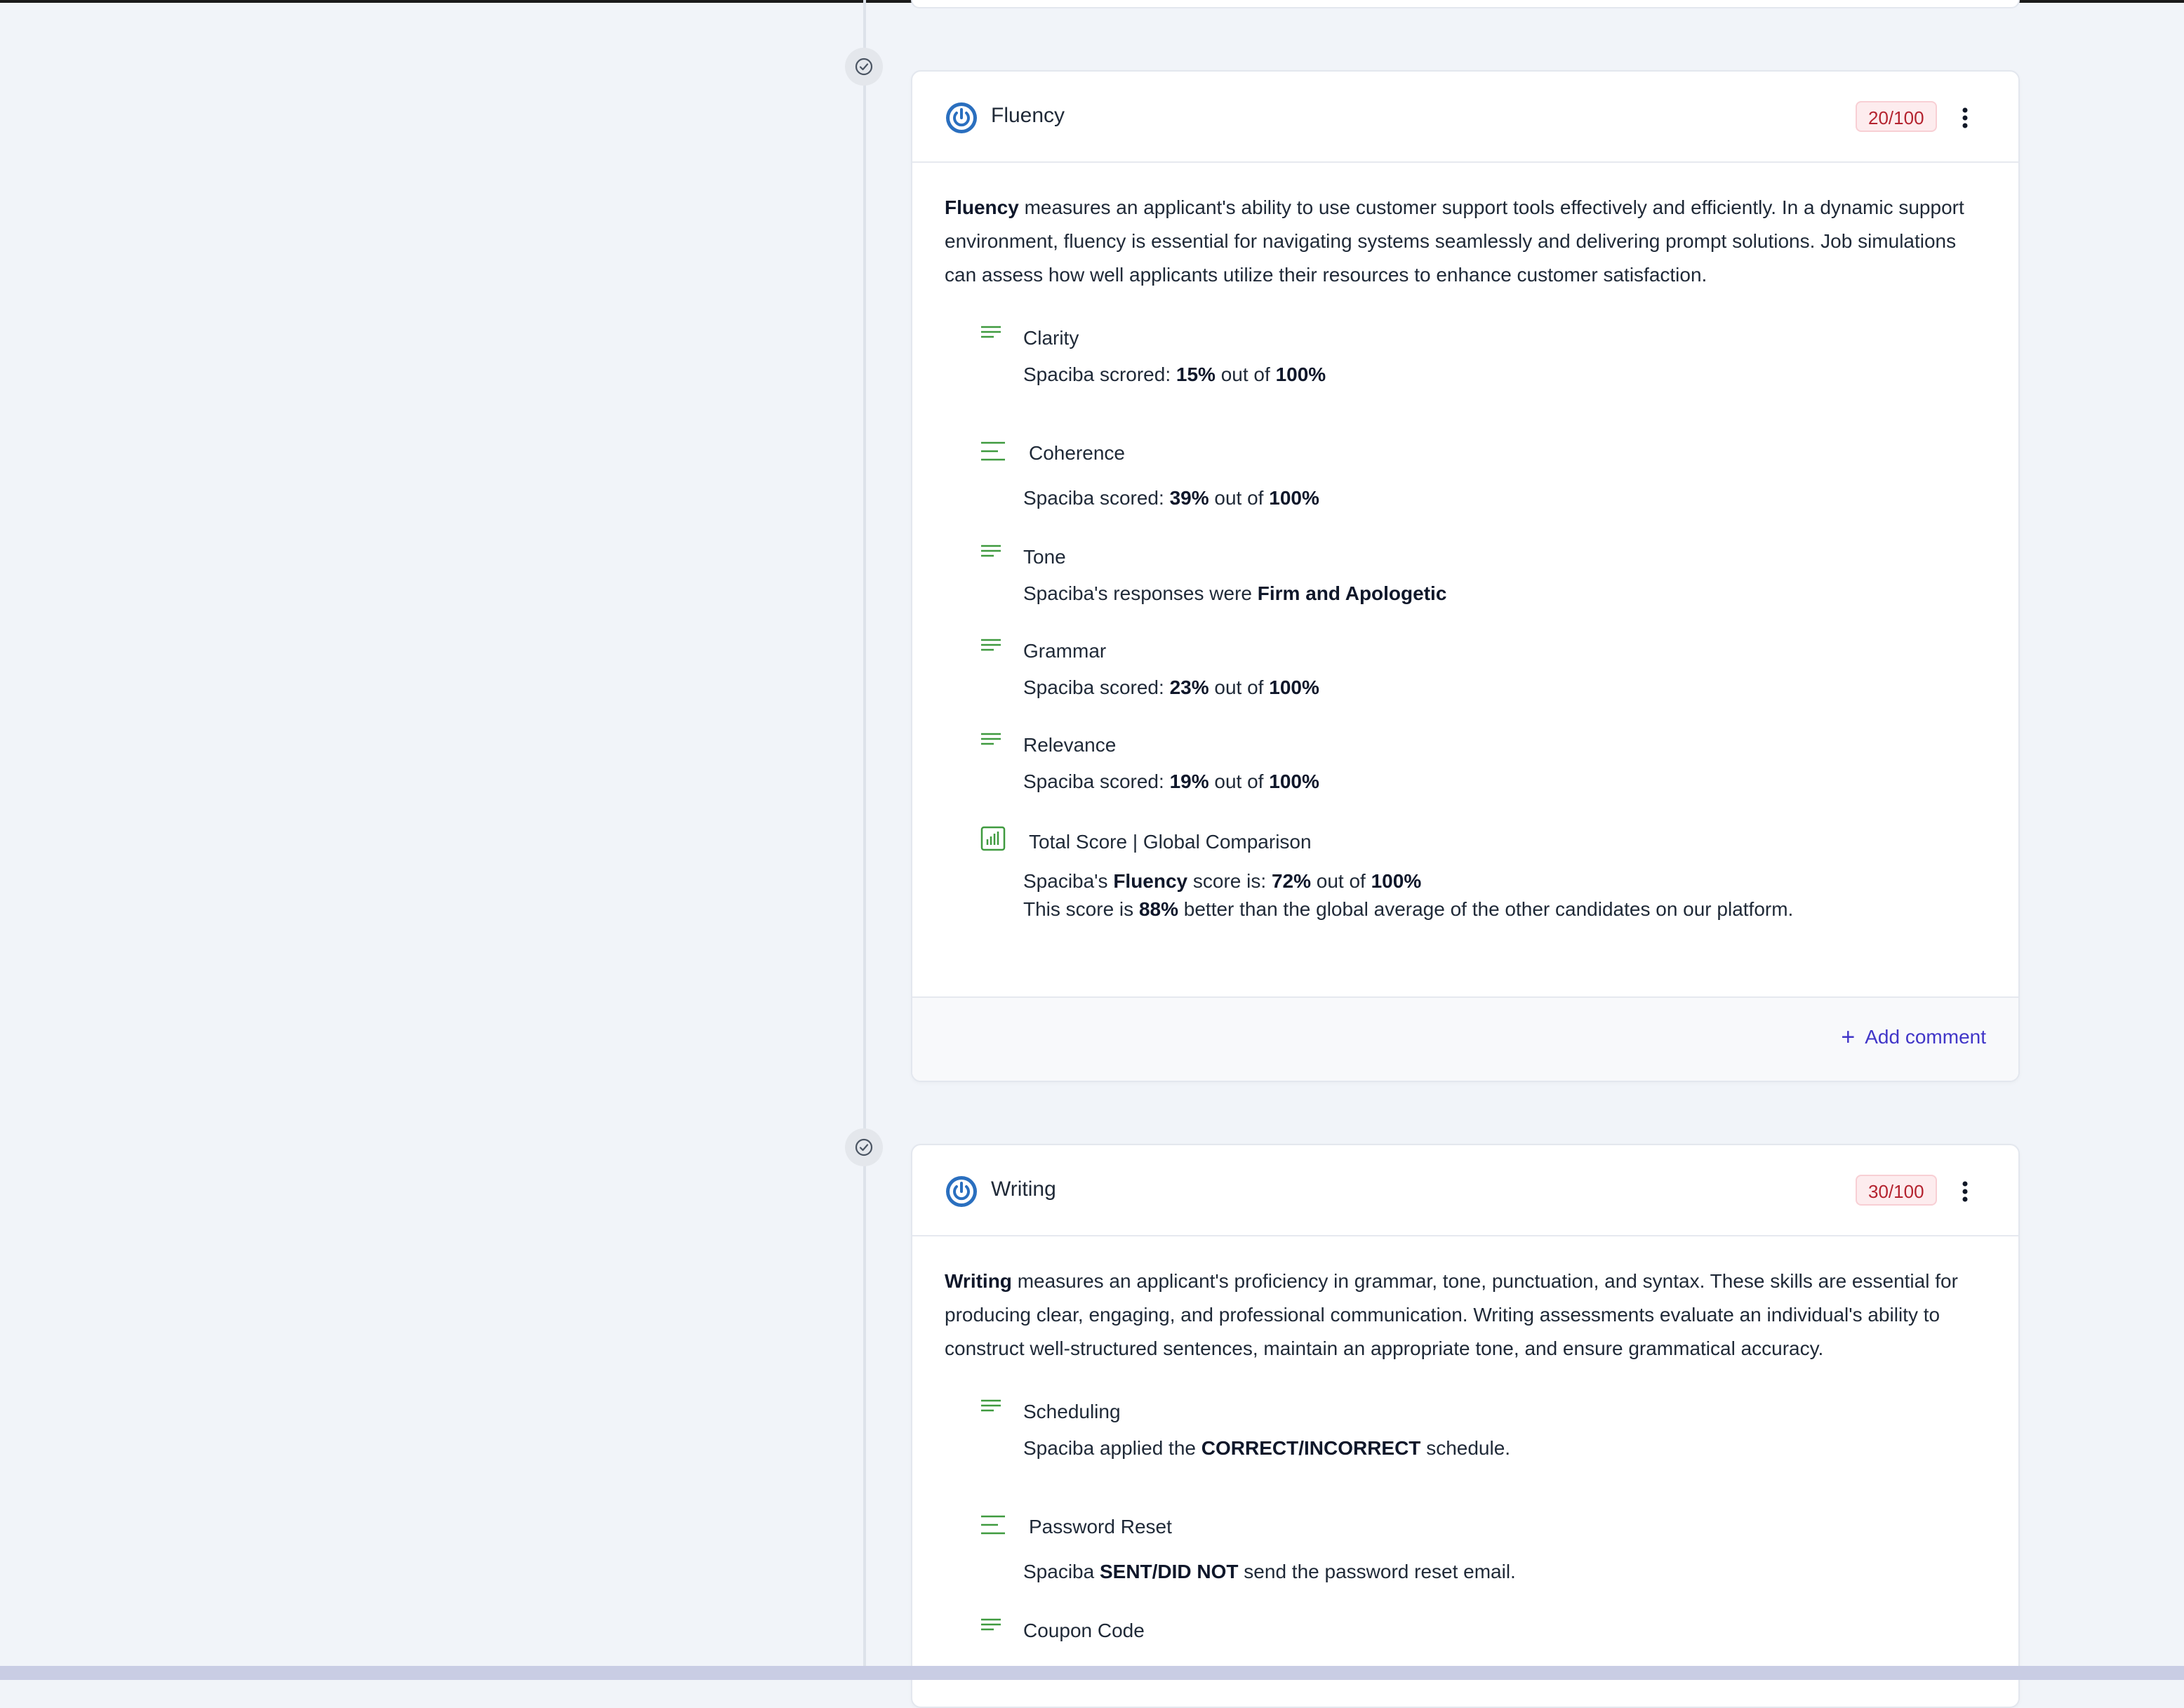 The height and width of the screenshot is (1708, 2184). Describe the element at coordinates (1084, 1630) in the screenshot. I see `metric-title: Coupon Code` at that location.